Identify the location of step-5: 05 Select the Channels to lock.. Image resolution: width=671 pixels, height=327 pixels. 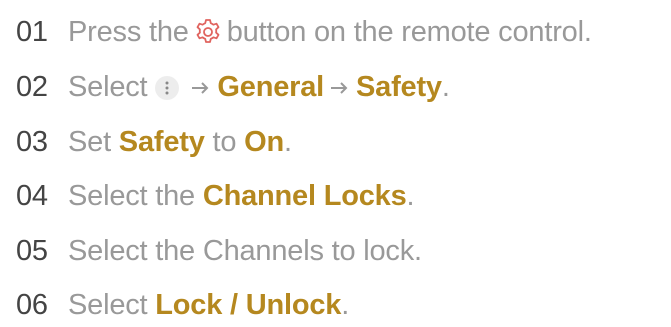
(219, 251).